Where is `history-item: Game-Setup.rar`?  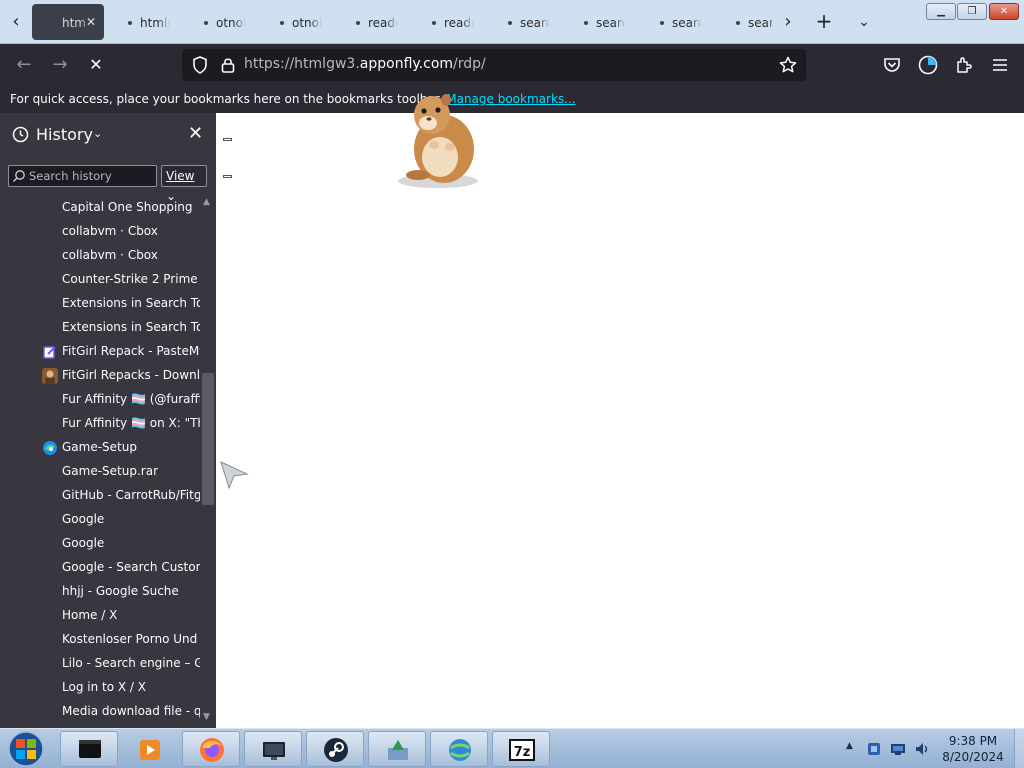
history-item: Game-Setup.rar is located at coordinates (100, 472).